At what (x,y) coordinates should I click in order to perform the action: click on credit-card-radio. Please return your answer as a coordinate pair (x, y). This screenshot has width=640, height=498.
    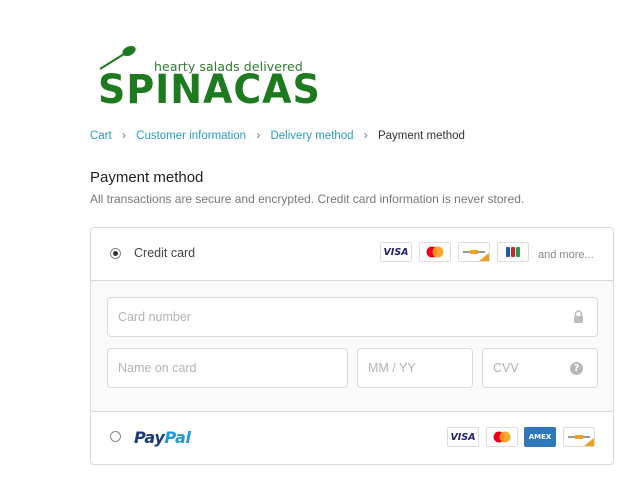
    Looking at the image, I should click on (115, 253).